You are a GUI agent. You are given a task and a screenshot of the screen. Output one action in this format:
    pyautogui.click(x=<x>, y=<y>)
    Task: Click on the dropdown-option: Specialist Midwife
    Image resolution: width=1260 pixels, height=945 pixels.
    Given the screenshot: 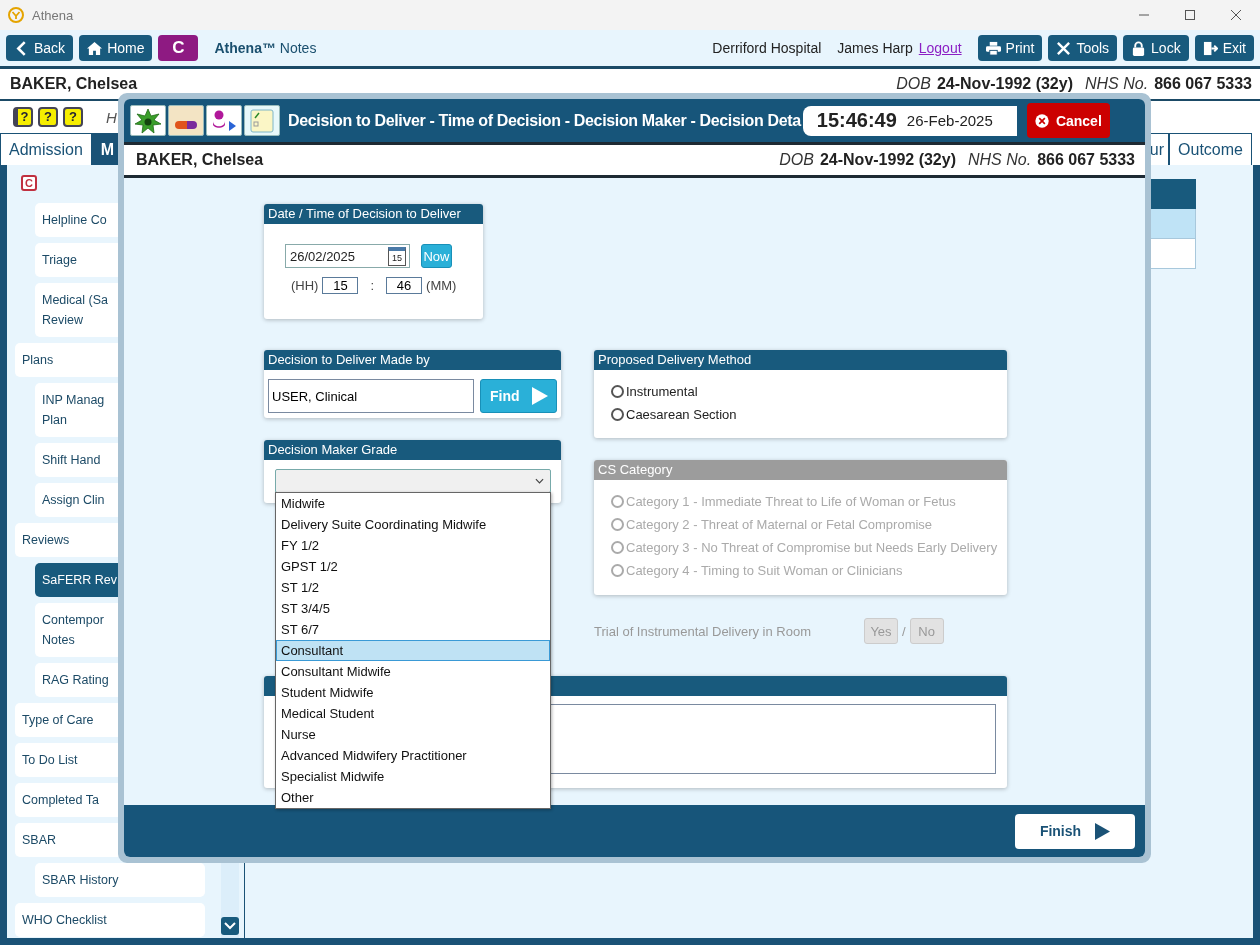 What is the action you would take?
    pyautogui.click(x=413, y=776)
    